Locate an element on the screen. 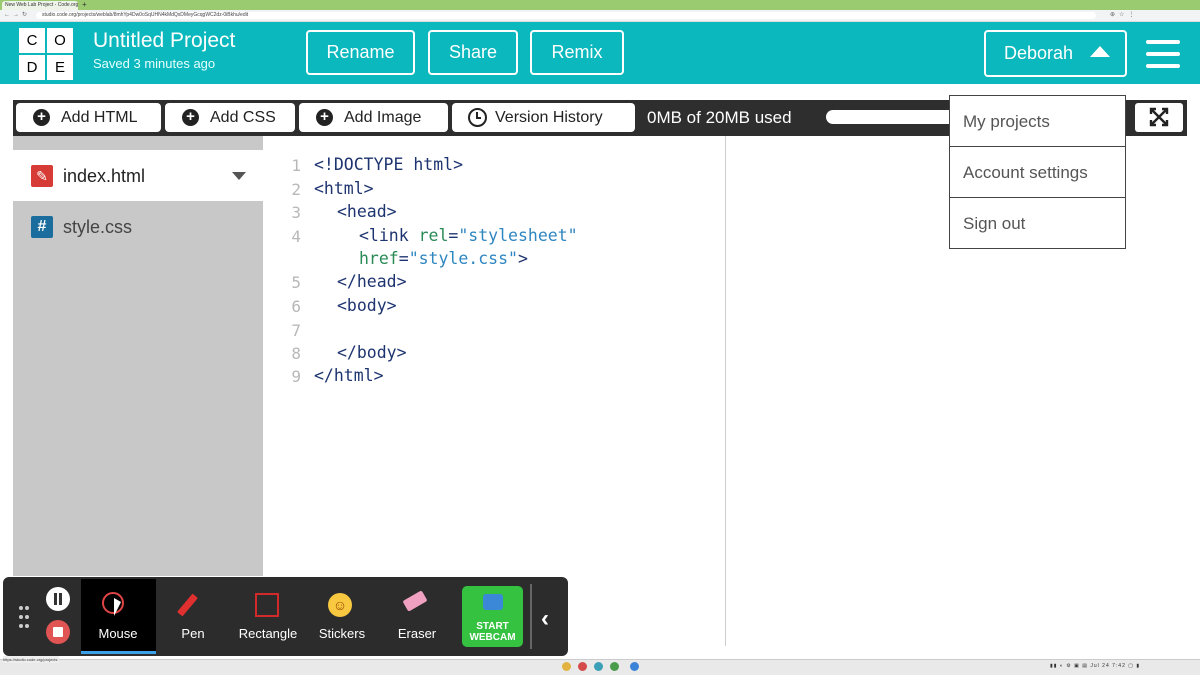 This screenshot has height=675, width=1200. pane-divider is located at coordinates (725, 391).